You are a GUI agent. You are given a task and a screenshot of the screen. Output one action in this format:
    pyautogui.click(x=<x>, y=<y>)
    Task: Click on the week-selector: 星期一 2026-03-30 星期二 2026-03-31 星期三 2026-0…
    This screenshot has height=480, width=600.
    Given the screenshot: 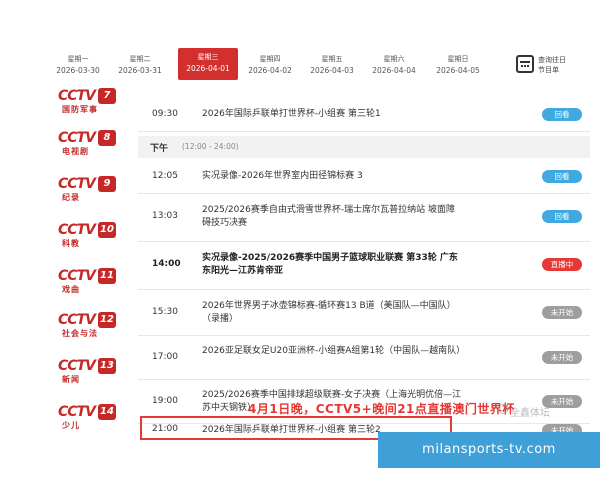 What is the action you would take?
    pyautogui.click(x=320, y=65)
    